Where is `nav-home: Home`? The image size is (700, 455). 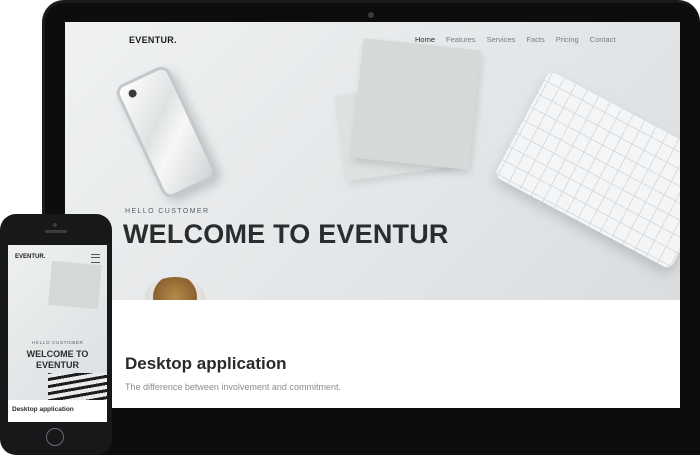
nav-home: Home is located at coordinates (425, 39).